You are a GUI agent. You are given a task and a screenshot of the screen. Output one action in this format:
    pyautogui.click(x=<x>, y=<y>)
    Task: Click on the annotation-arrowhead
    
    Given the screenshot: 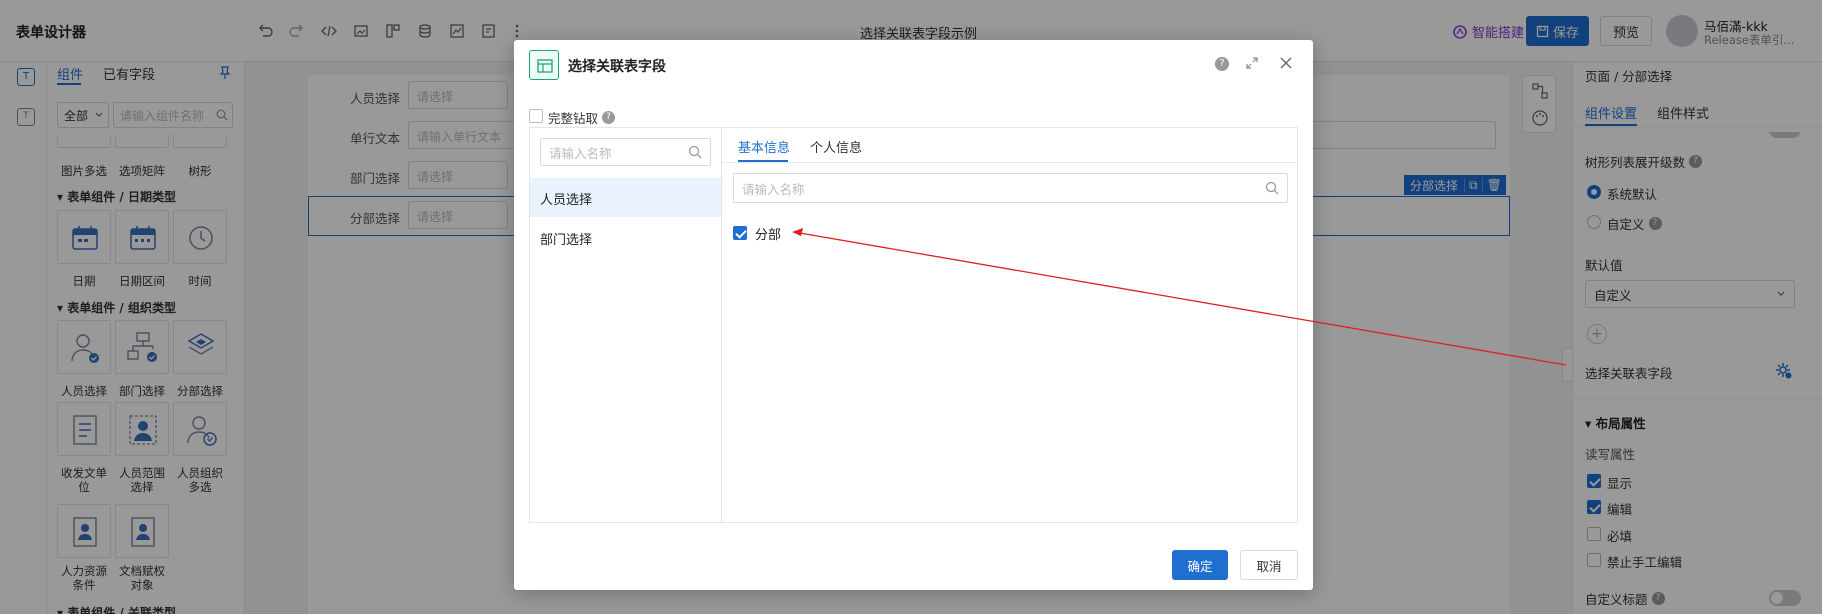 What is the action you would take?
    pyautogui.click(x=797, y=232)
    